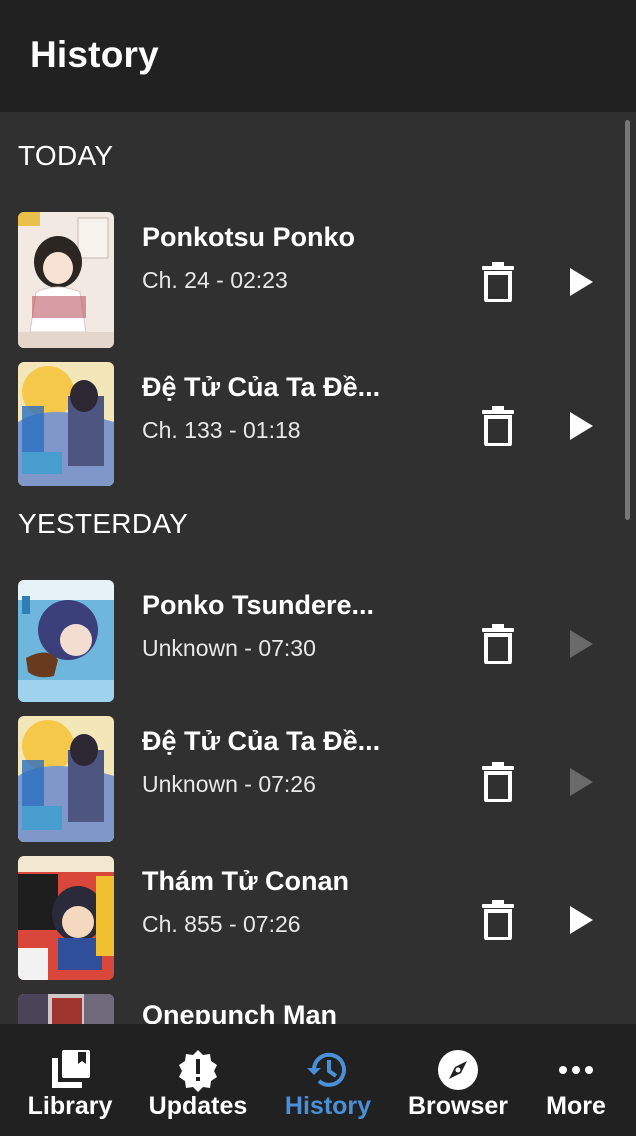 This screenshot has height=1136, width=636. I want to click on nav-label: Updates, so click(198, 1106).